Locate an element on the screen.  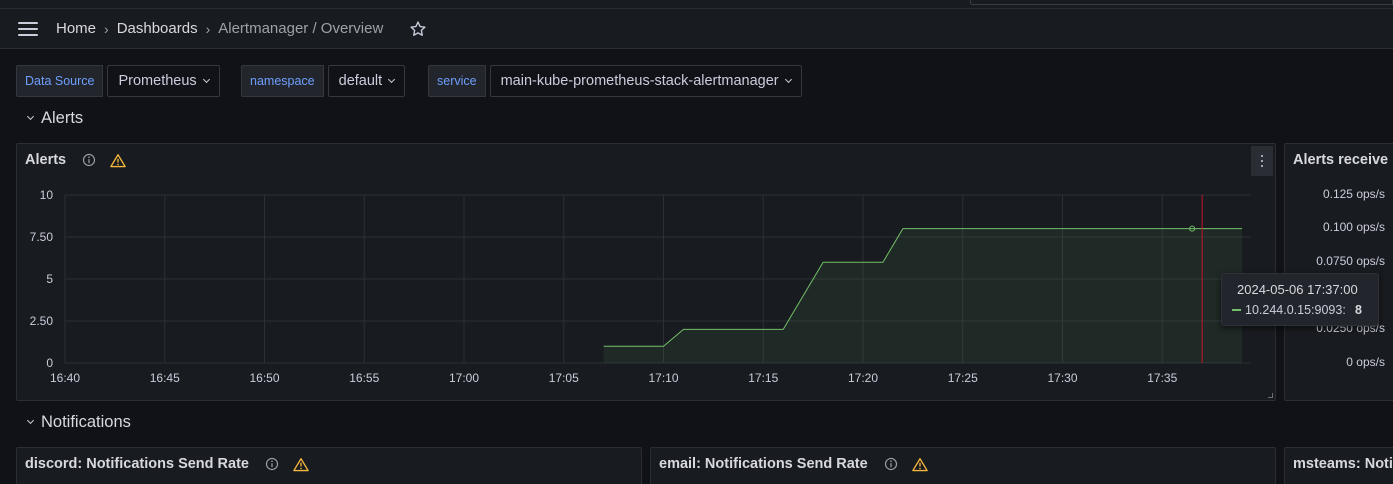
x-tick-label: 16:40 is located at coordinates (65, 378).